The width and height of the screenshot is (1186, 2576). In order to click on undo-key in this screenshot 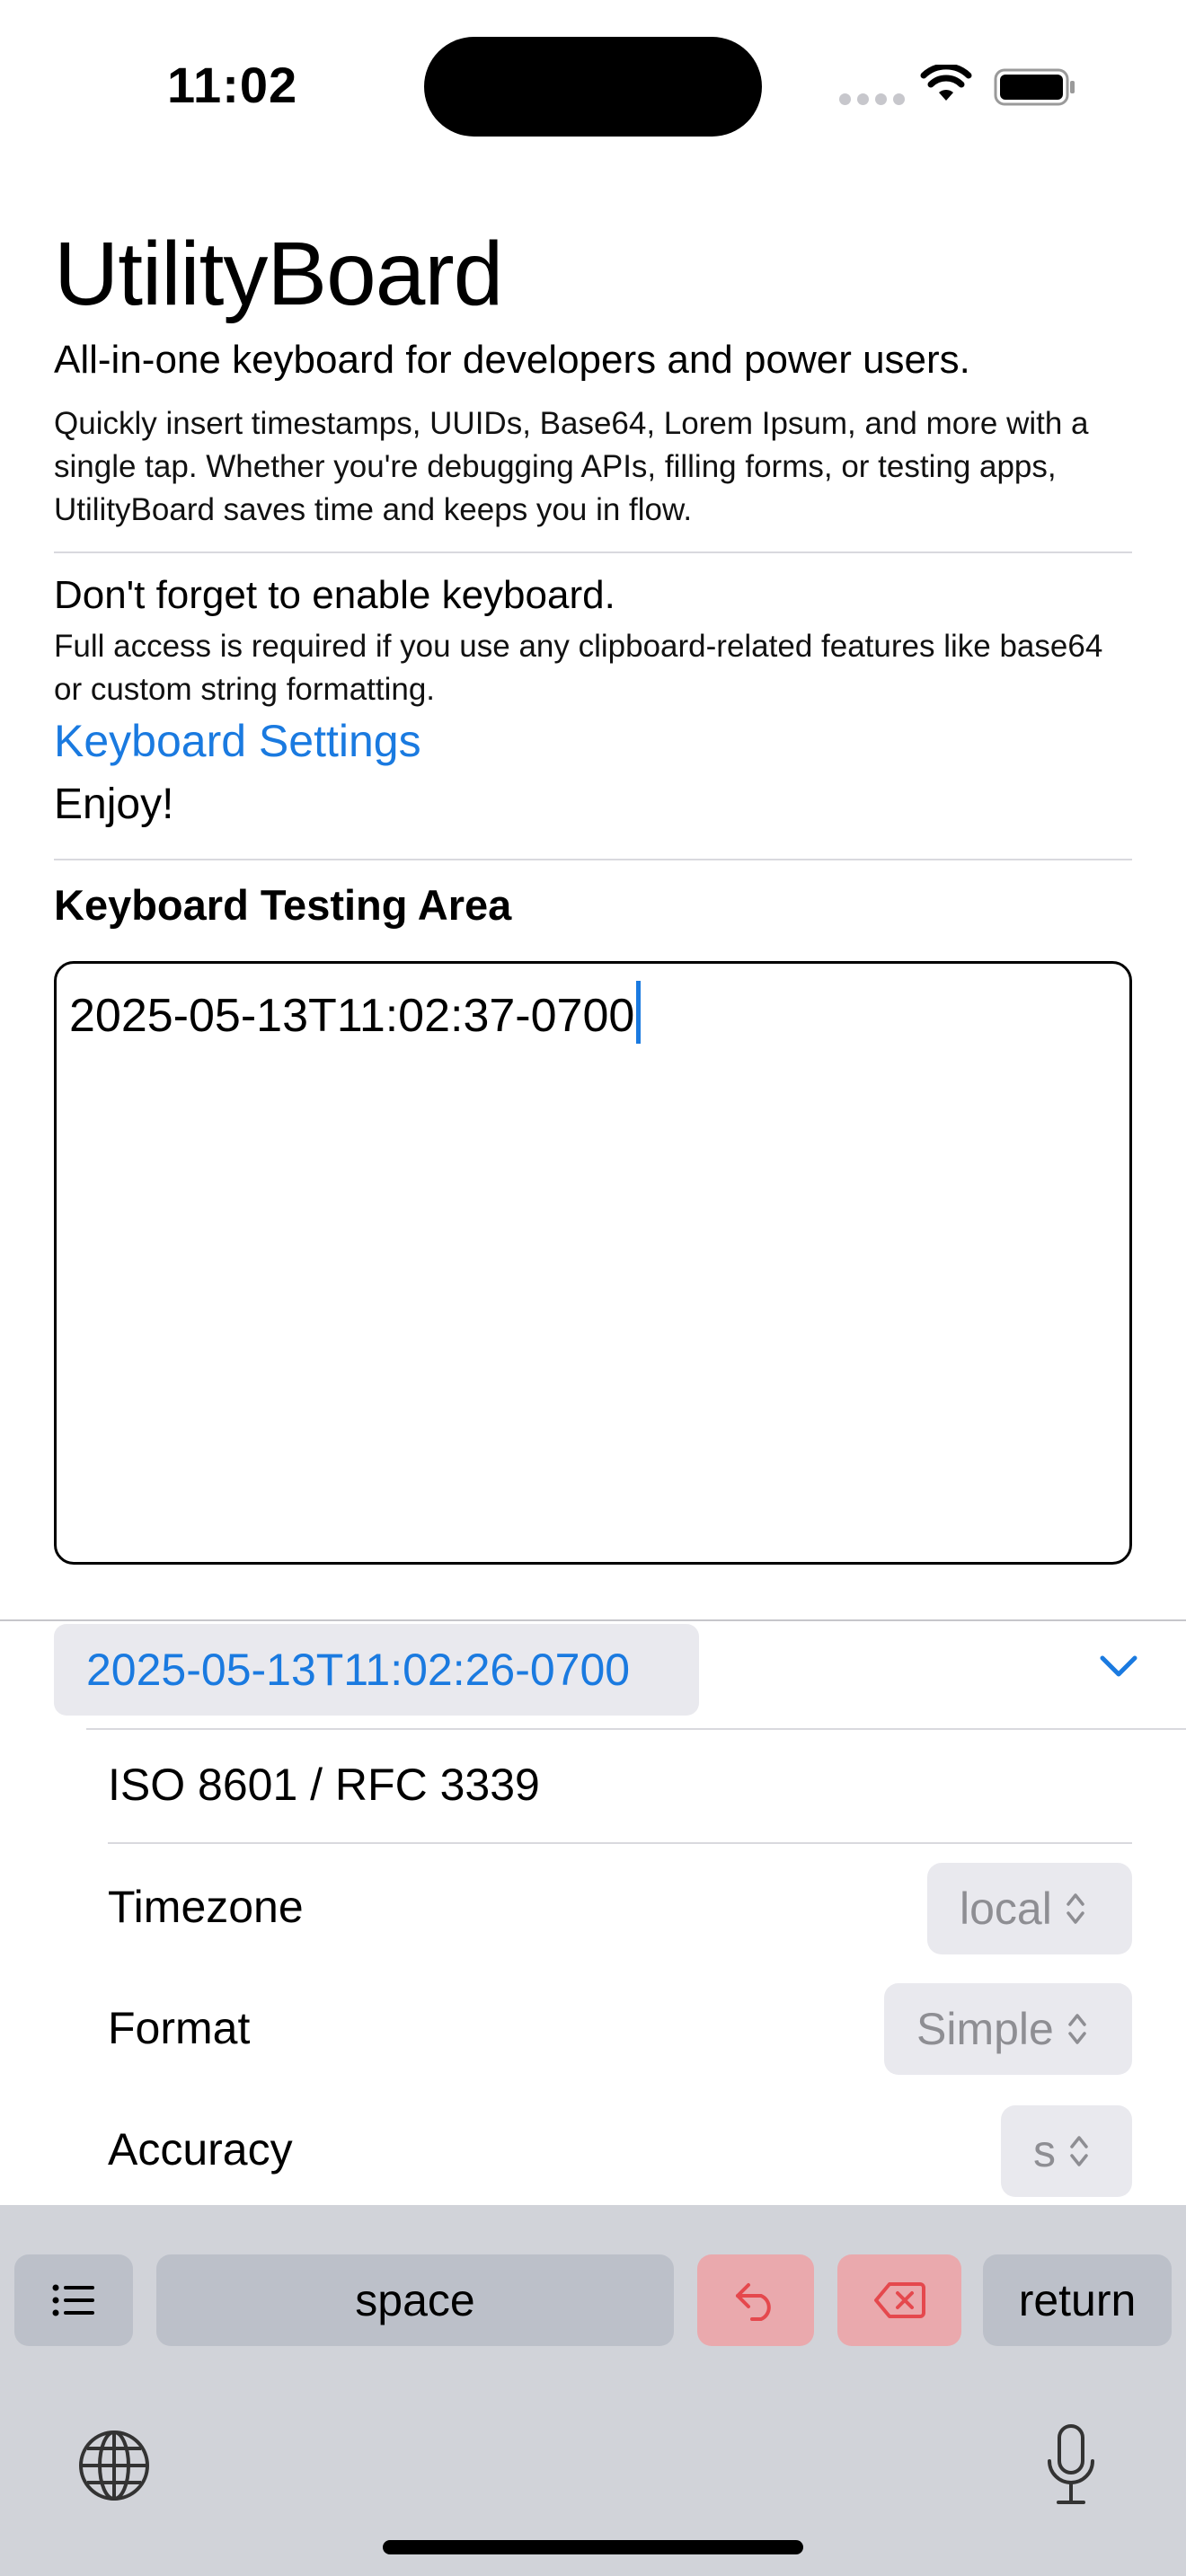, I will do `click(755, 2300)`.